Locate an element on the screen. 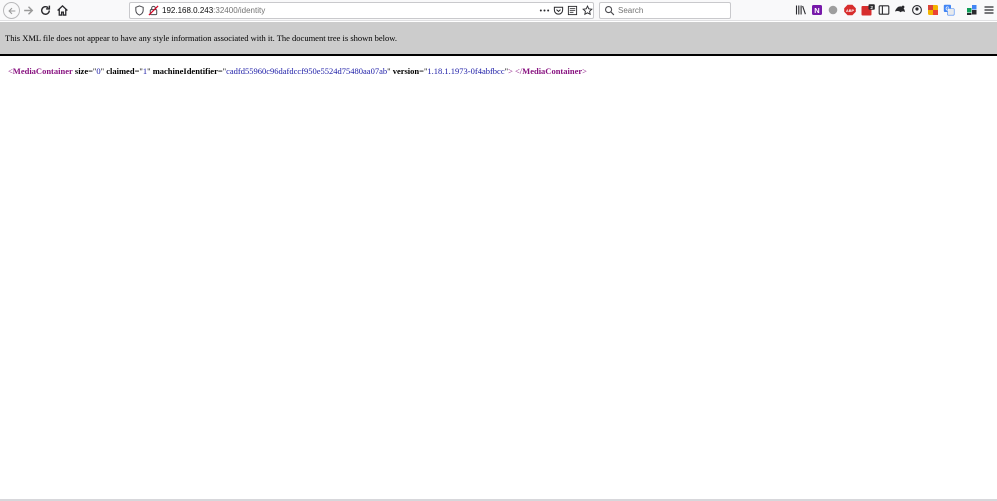 This screenshot has height=501, width=997. reader-view-icon is located at coordinates (572, 10).